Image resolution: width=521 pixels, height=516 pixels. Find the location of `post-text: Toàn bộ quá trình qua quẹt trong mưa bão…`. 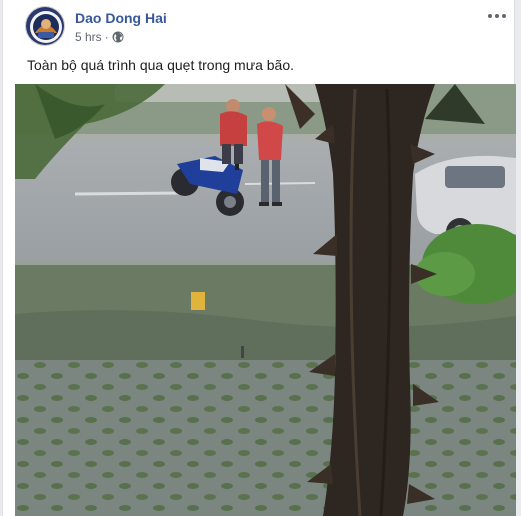

post-text: Toàn bộ quá trình qua quẹt trong mưa bão… is located at coordinates (161, 65).